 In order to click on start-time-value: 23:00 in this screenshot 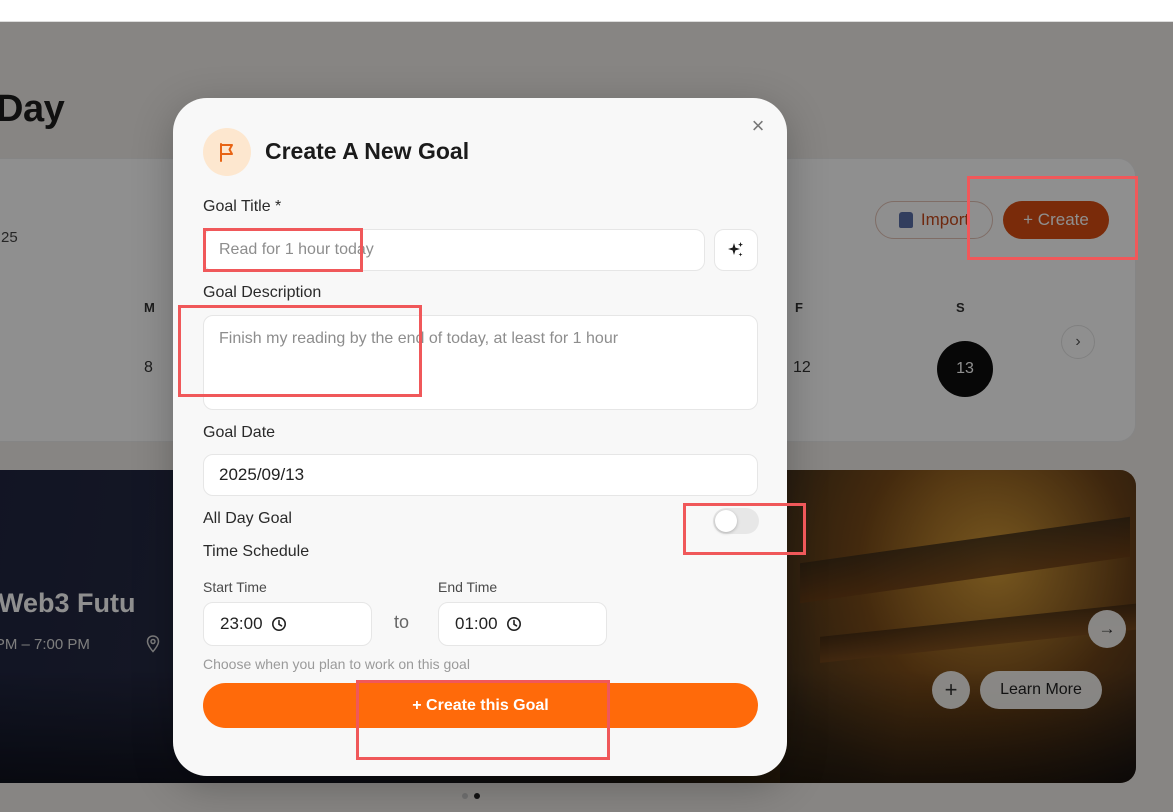, I will do `click(241, 623)`.